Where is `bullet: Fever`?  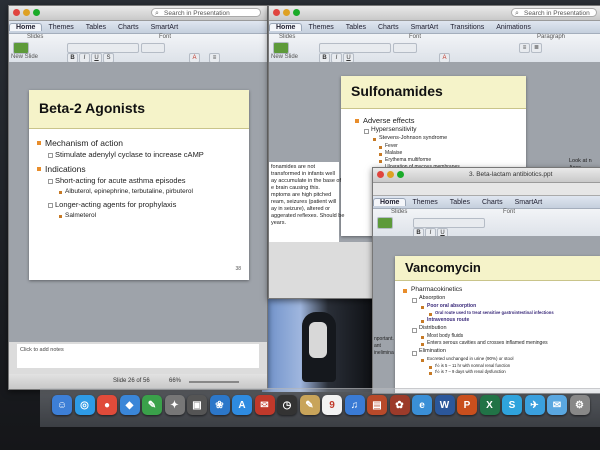
bullet: Fever is located at coordinates (388, 146).